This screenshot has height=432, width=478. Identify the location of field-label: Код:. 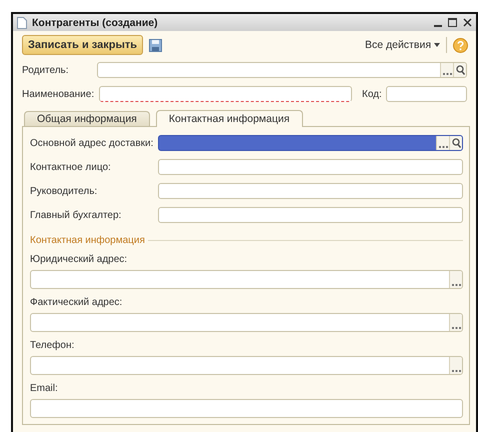
(372, 94).